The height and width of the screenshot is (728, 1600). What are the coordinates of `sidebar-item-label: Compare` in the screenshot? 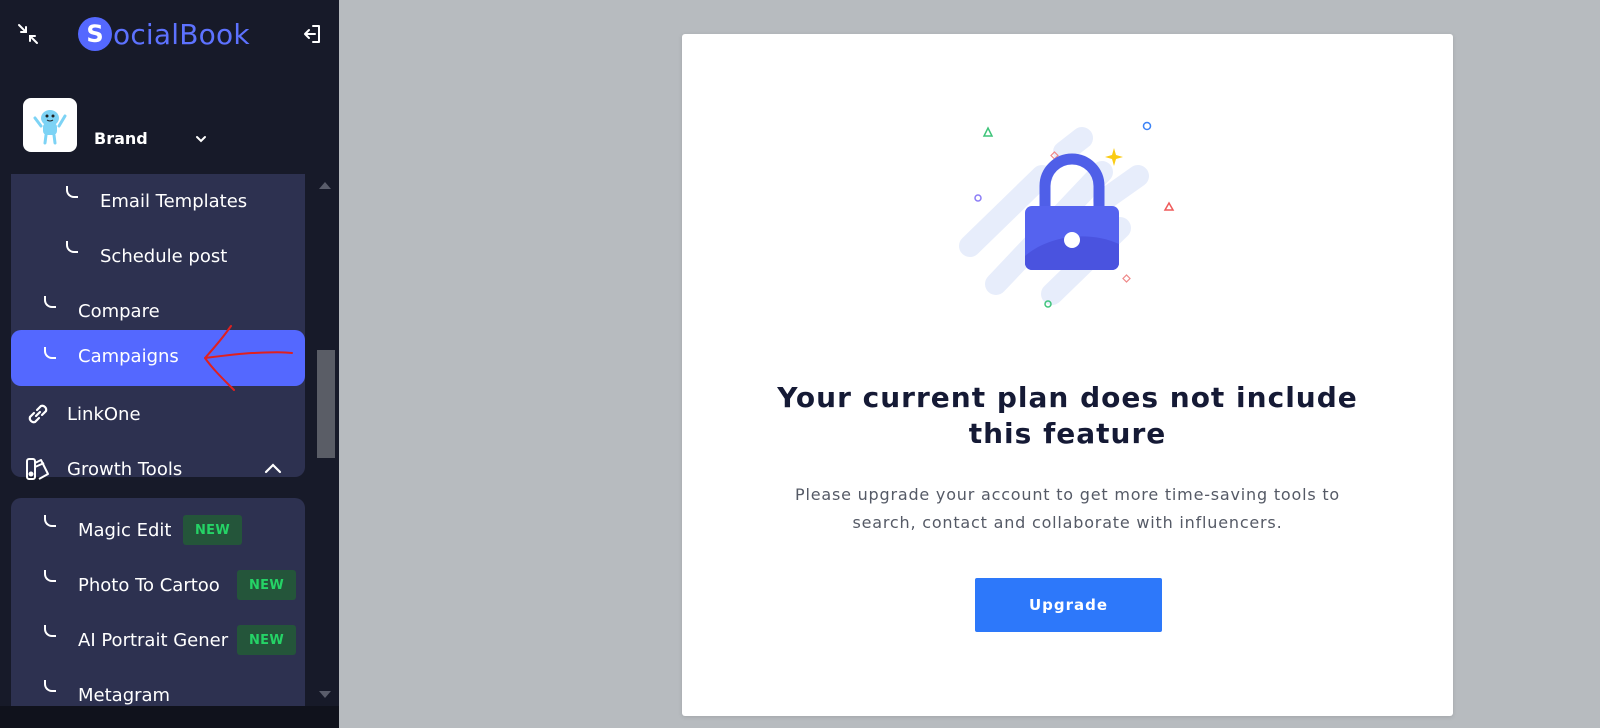 It's located at (119, 311).